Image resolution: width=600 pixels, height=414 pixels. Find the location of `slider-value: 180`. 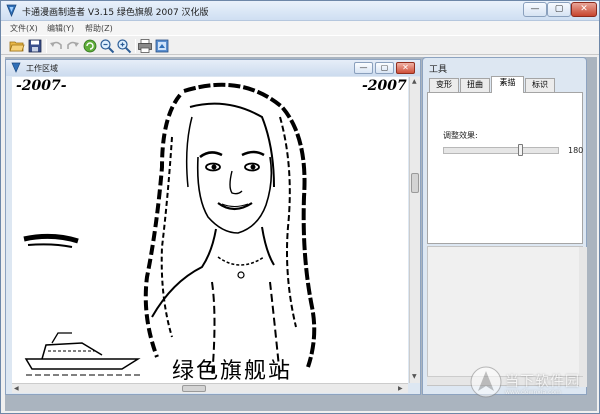

slider-value: 180 is located at coordinates (576, 150).